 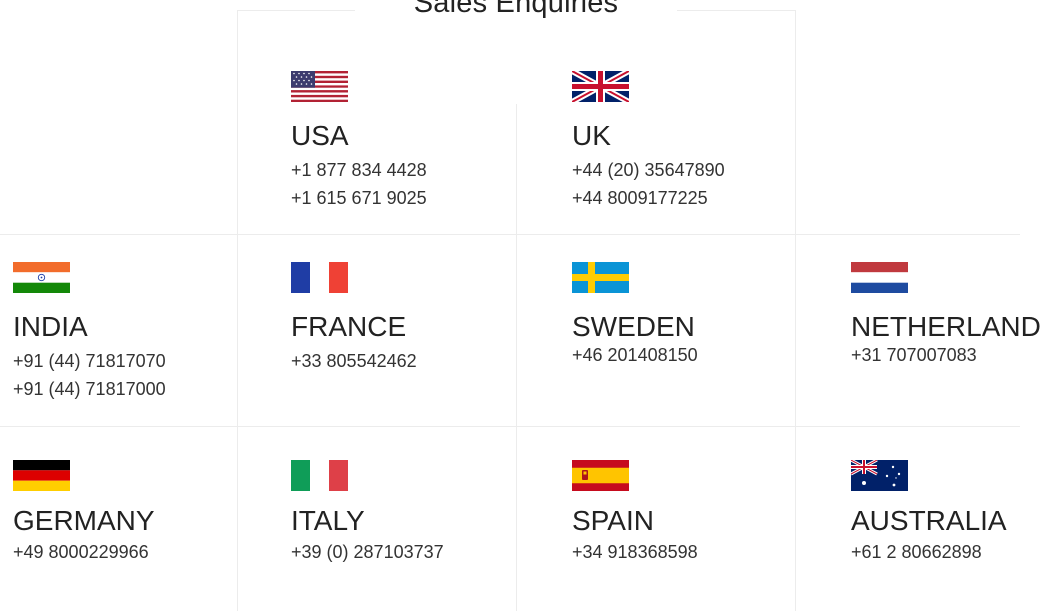 I want to click on country-name: ITALY, so click(x=328, y=520).